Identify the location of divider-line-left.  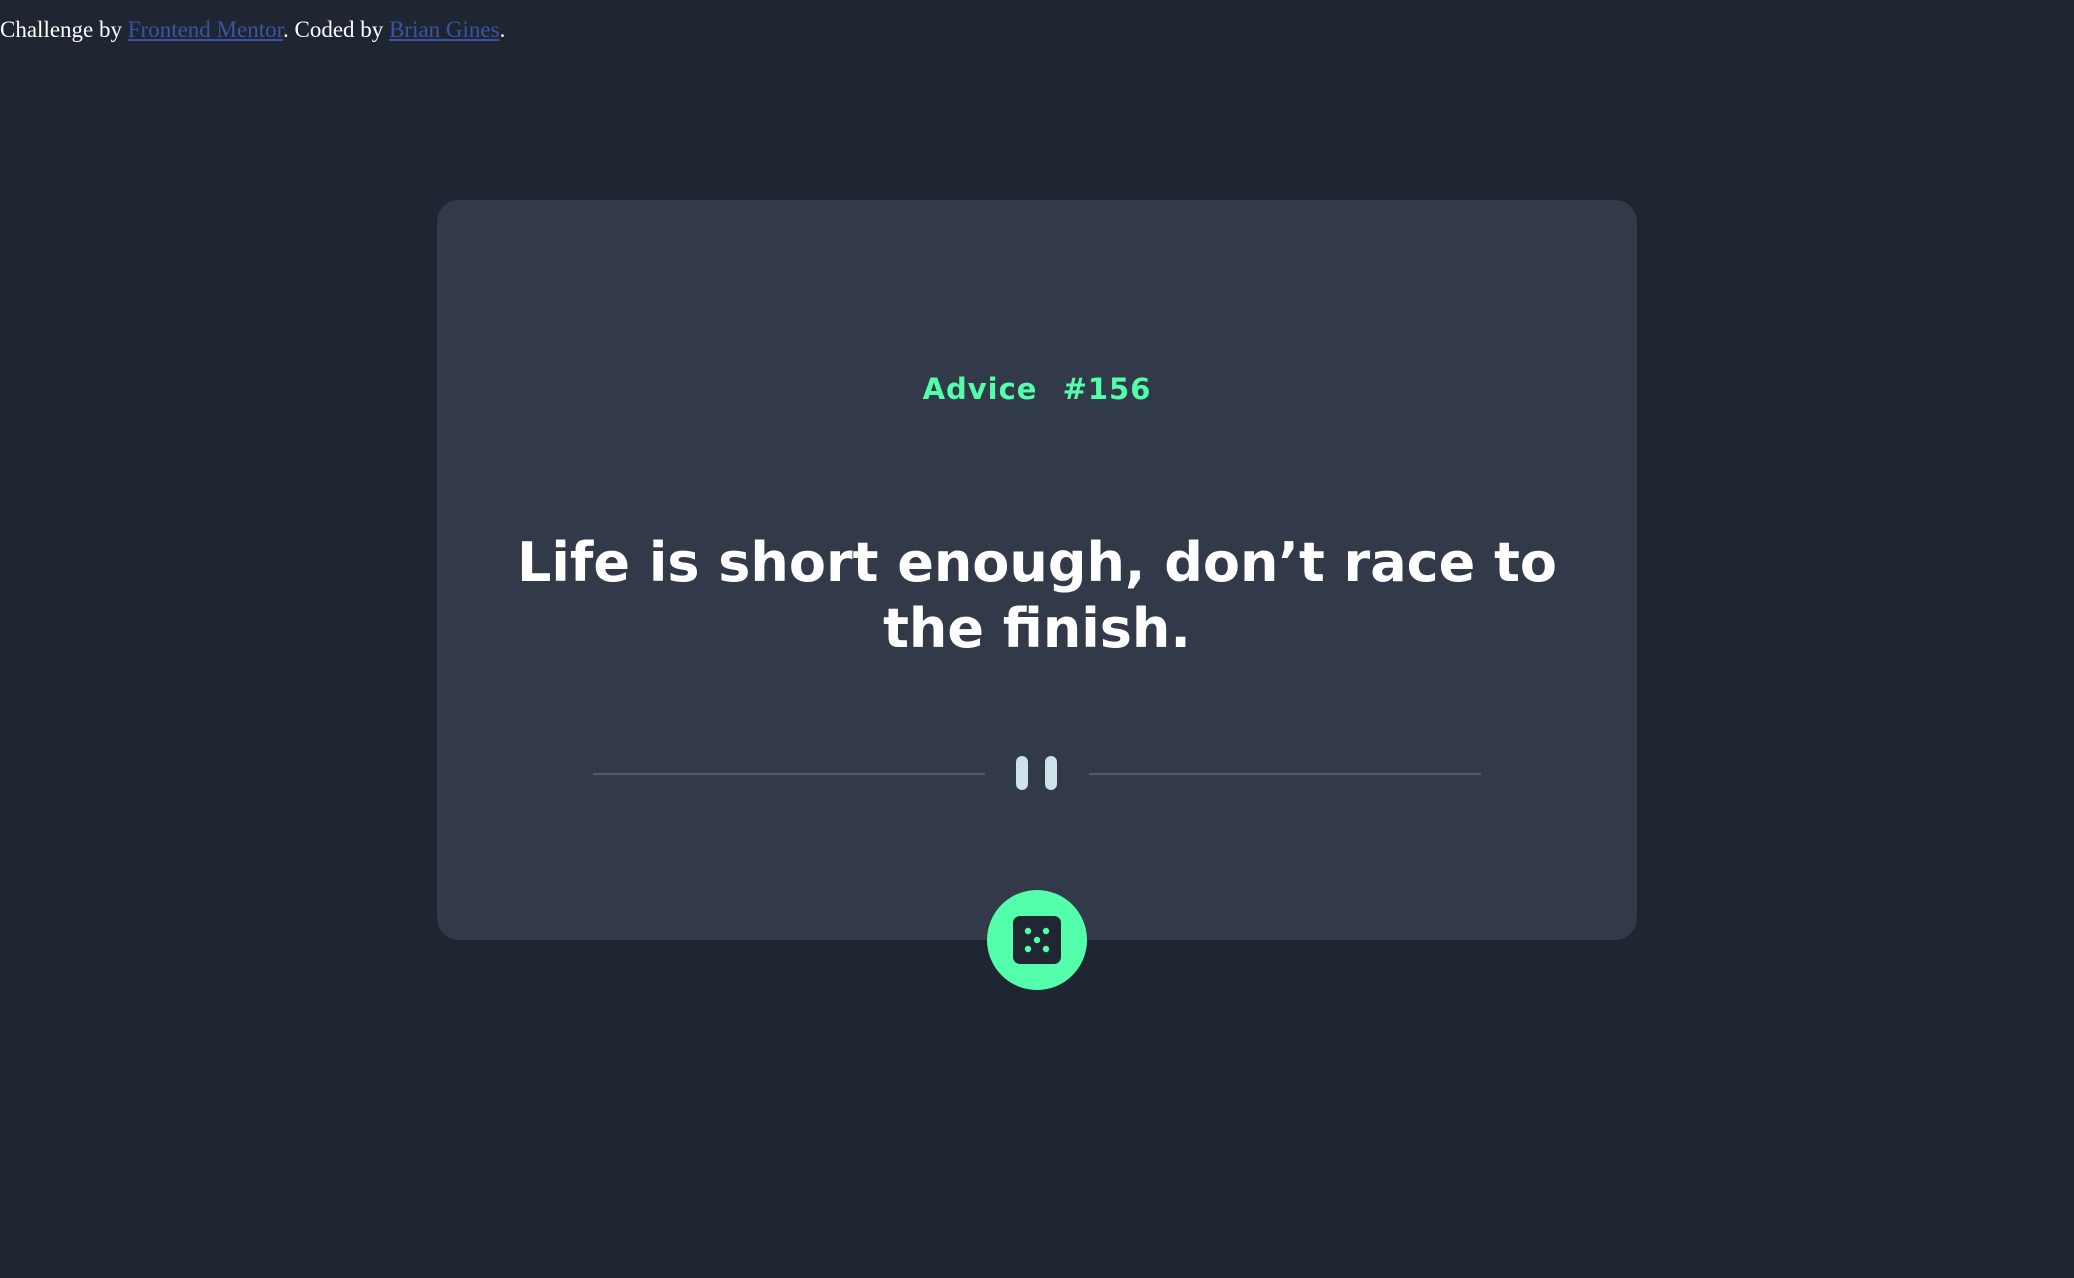
(789, 774).